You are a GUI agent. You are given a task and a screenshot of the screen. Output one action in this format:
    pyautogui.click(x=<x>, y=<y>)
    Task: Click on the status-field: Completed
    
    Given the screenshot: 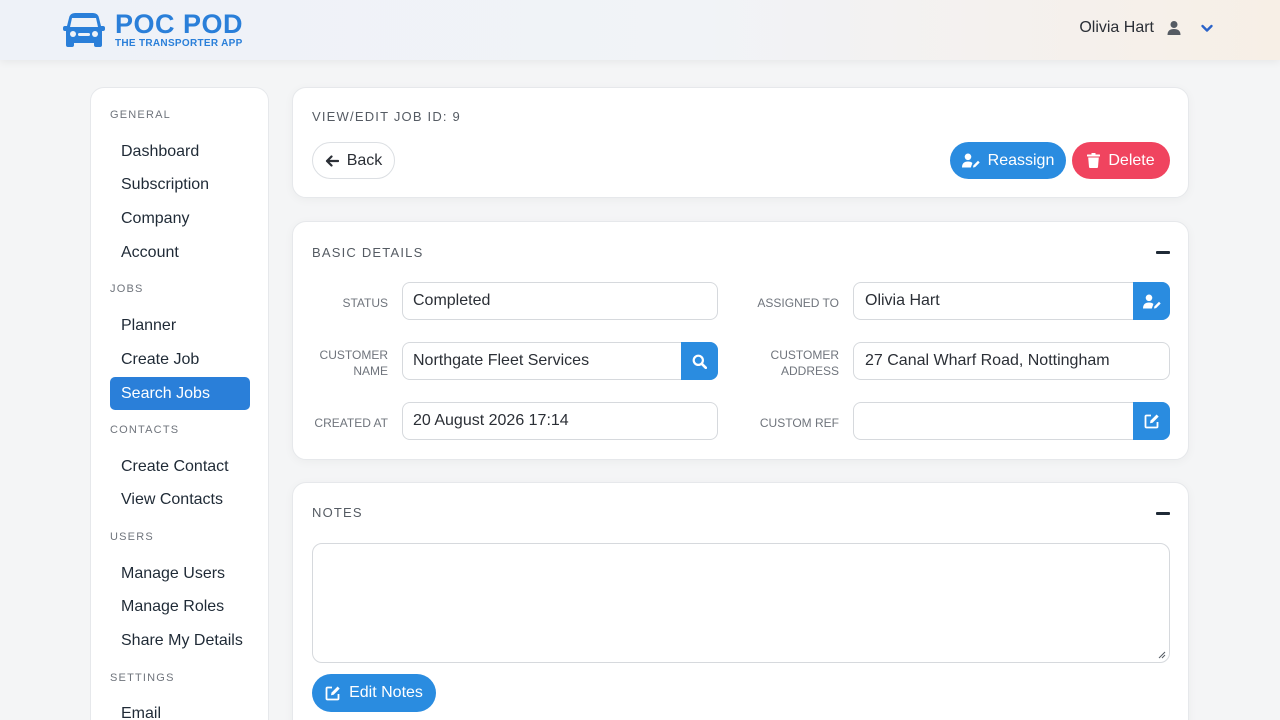 What is the action you would take?
    pyautogui.click(x=560, y=301)
    